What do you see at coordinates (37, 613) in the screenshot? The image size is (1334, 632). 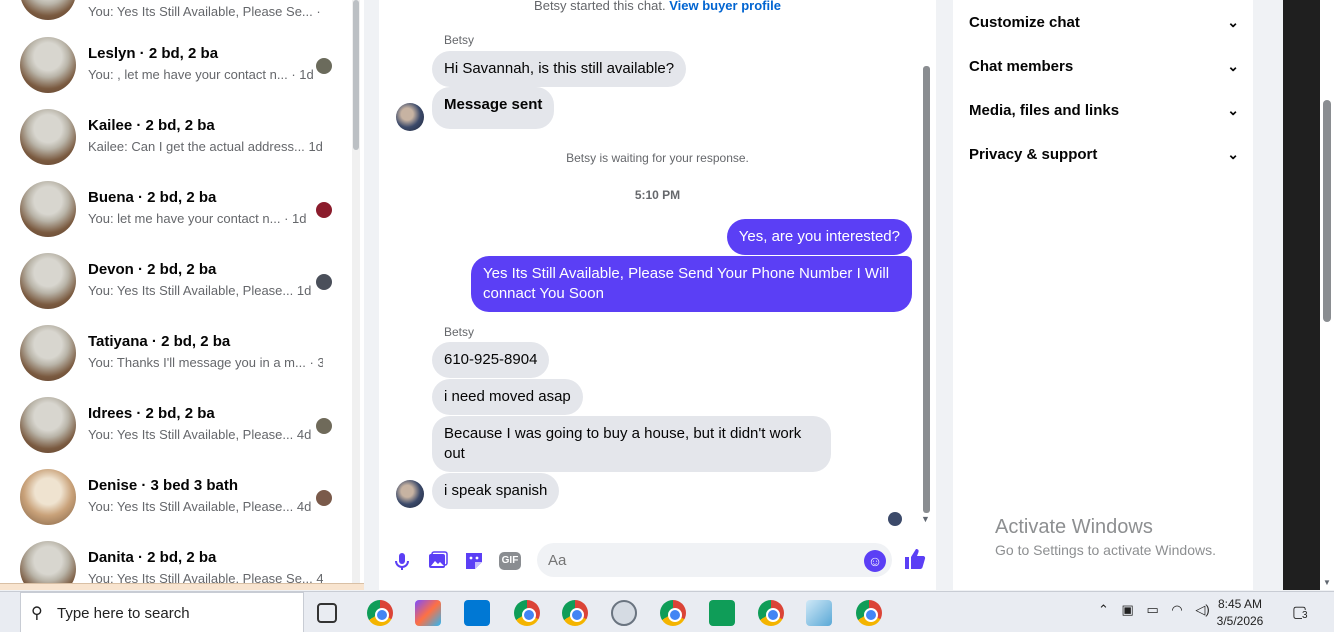 I see `search-icon: ⚲` at bounding box center [37, 613].